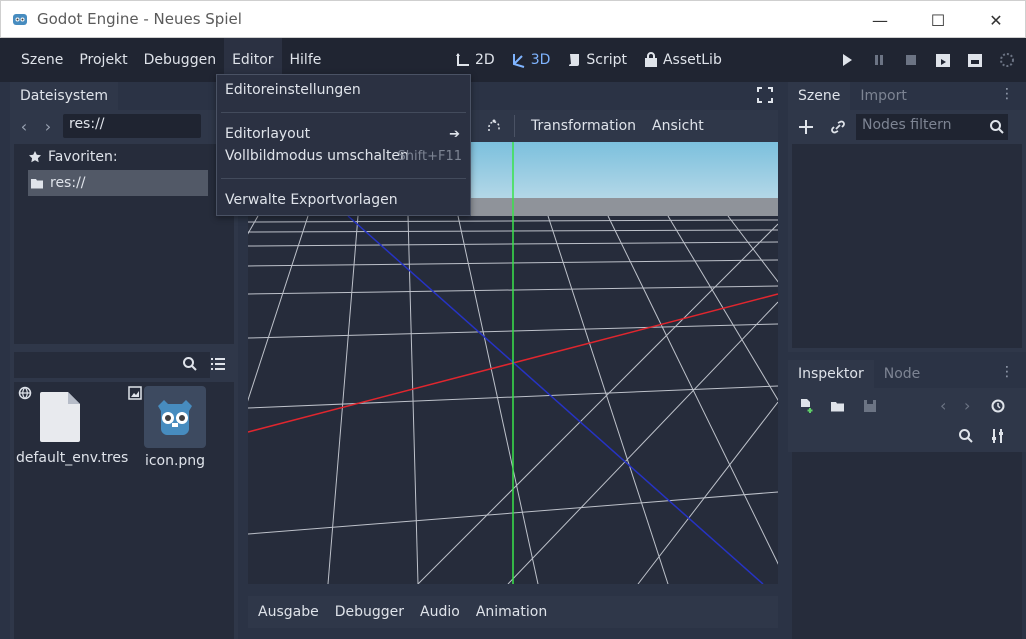  Describe the element at coordinates (967, 405) in the screenshot. I see `history-forward-icon: ›` at that location.